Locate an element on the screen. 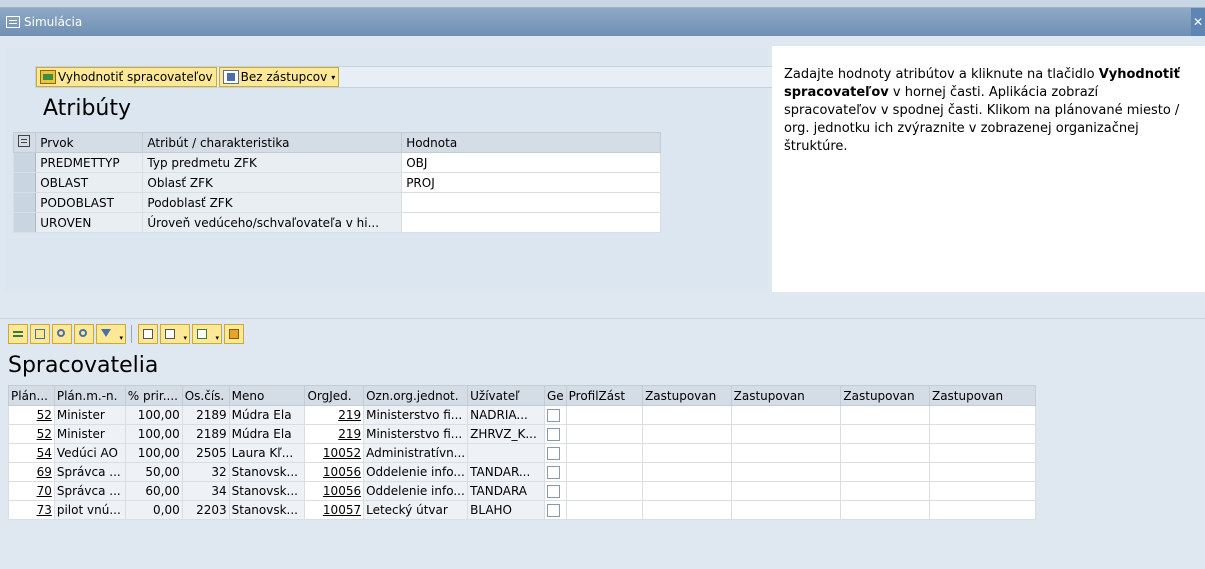  views-button: ▾ is located at coordinates (175, 334).